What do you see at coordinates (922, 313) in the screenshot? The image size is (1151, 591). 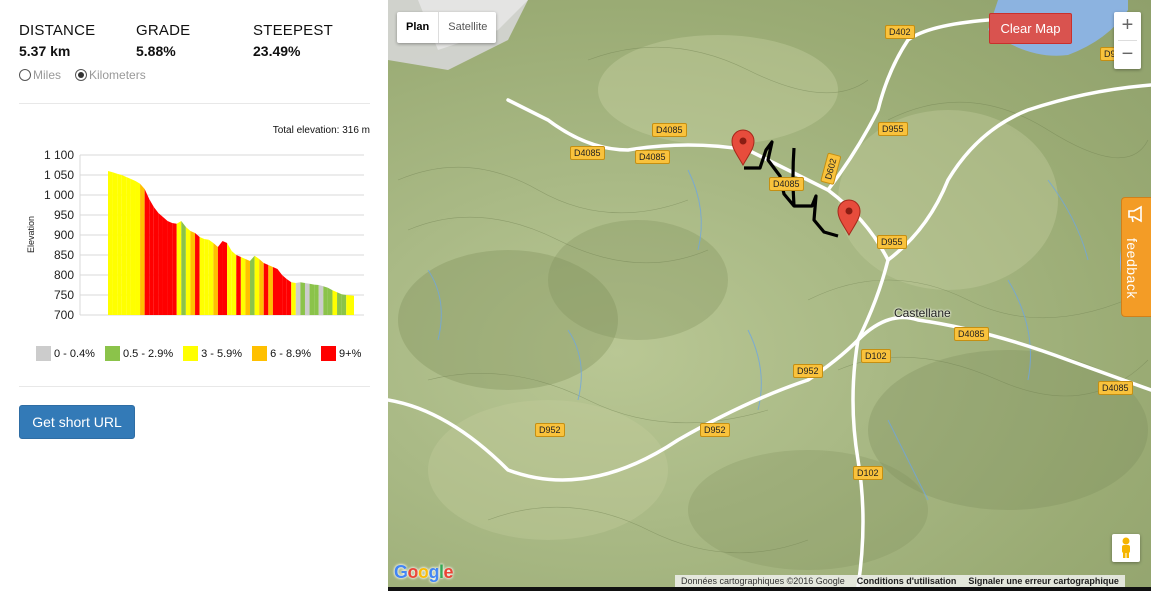 I see `town-label: Castellane` at bounding box center [922, 313].